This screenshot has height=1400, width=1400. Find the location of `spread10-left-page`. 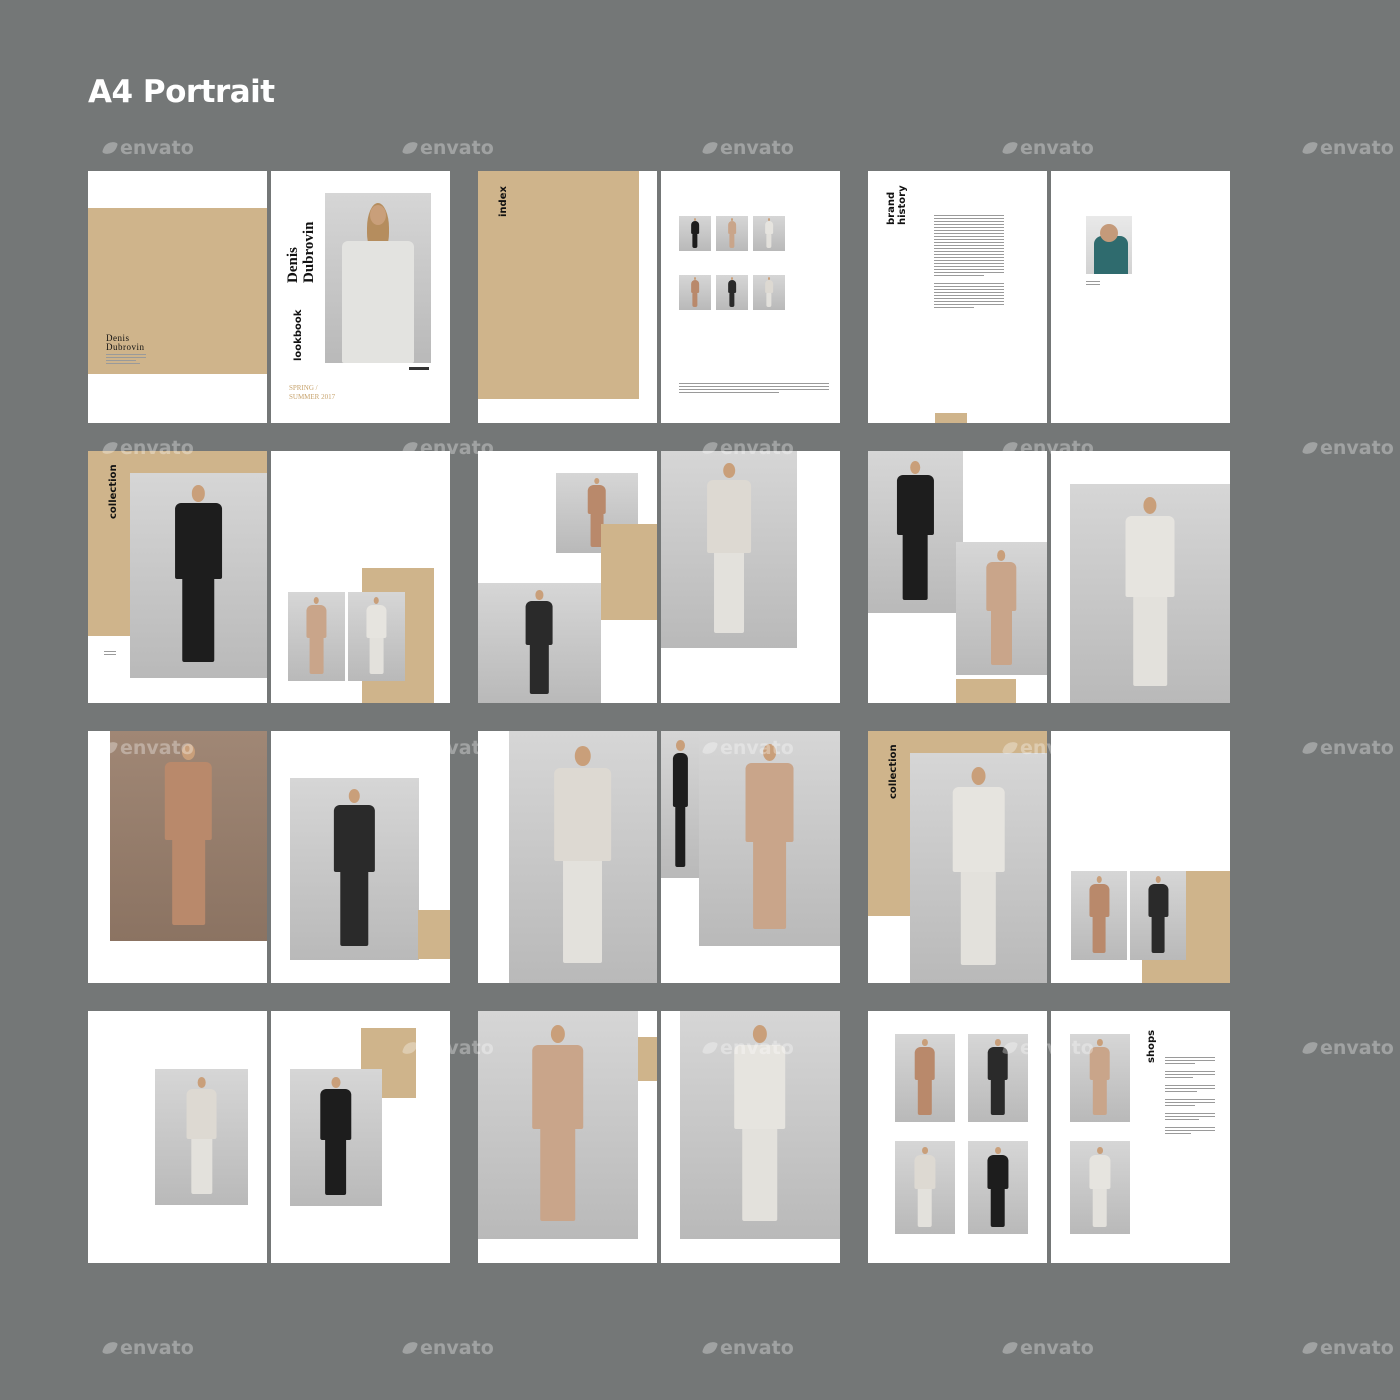

spread10-left-page is located at coordinates (177, 1137).